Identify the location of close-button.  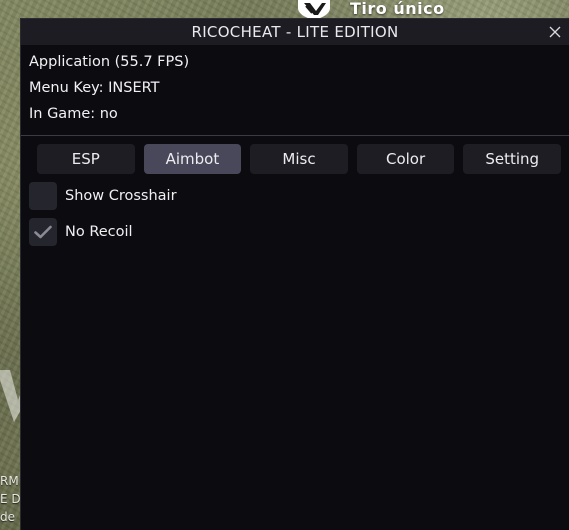
(555, 32).